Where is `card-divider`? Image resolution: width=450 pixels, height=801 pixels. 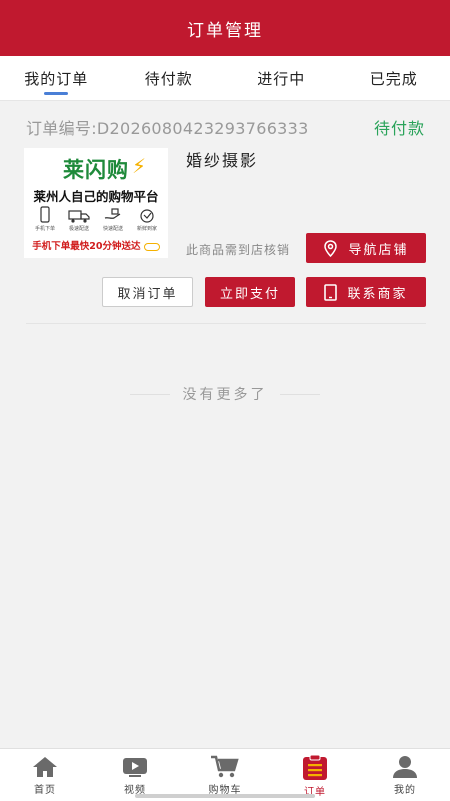
card-divider is located at coordinates (226, 323).